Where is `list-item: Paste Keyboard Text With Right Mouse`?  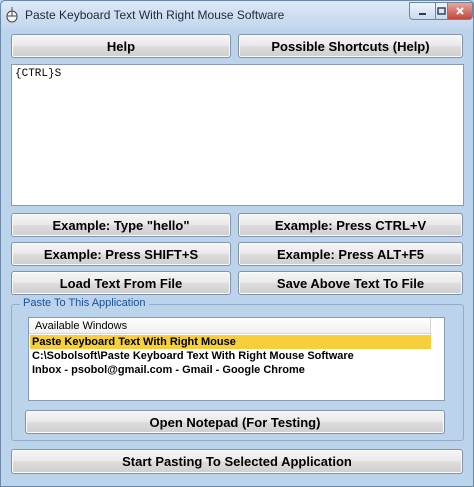 list-item: Paste Keyboard Text With Right Mouse is located at coordinates (230, 342).